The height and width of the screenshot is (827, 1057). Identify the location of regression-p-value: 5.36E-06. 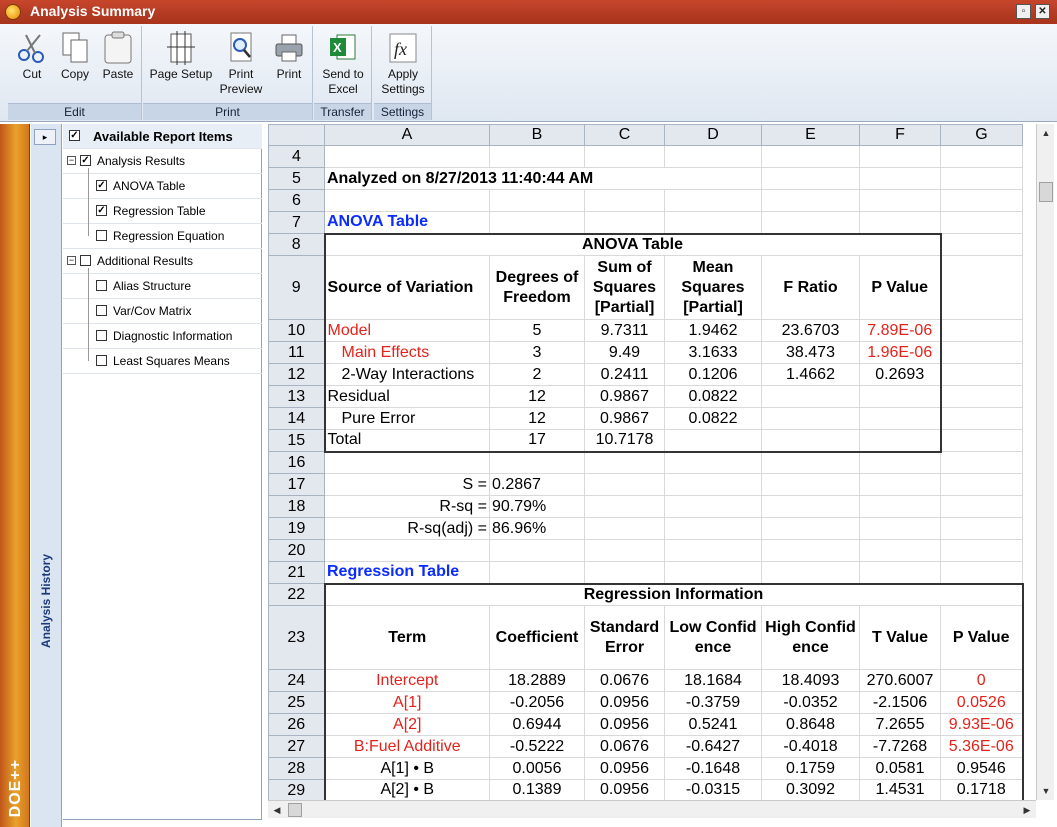
(982, 746).